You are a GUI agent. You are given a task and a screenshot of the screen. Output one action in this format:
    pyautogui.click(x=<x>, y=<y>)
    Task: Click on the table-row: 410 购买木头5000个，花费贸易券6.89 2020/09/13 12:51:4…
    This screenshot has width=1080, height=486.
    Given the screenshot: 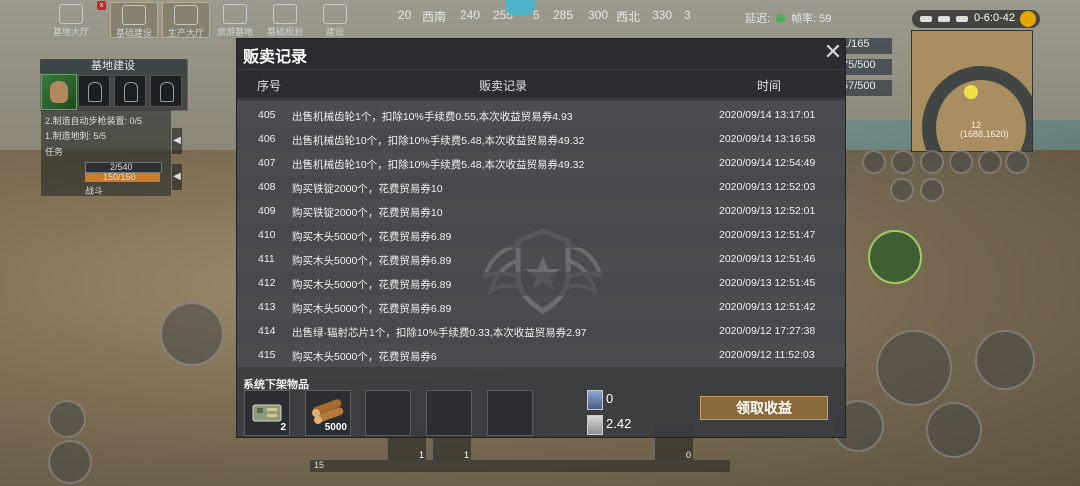 What is the action you would take?
    pyautogui.click(x=541, y=236)
    